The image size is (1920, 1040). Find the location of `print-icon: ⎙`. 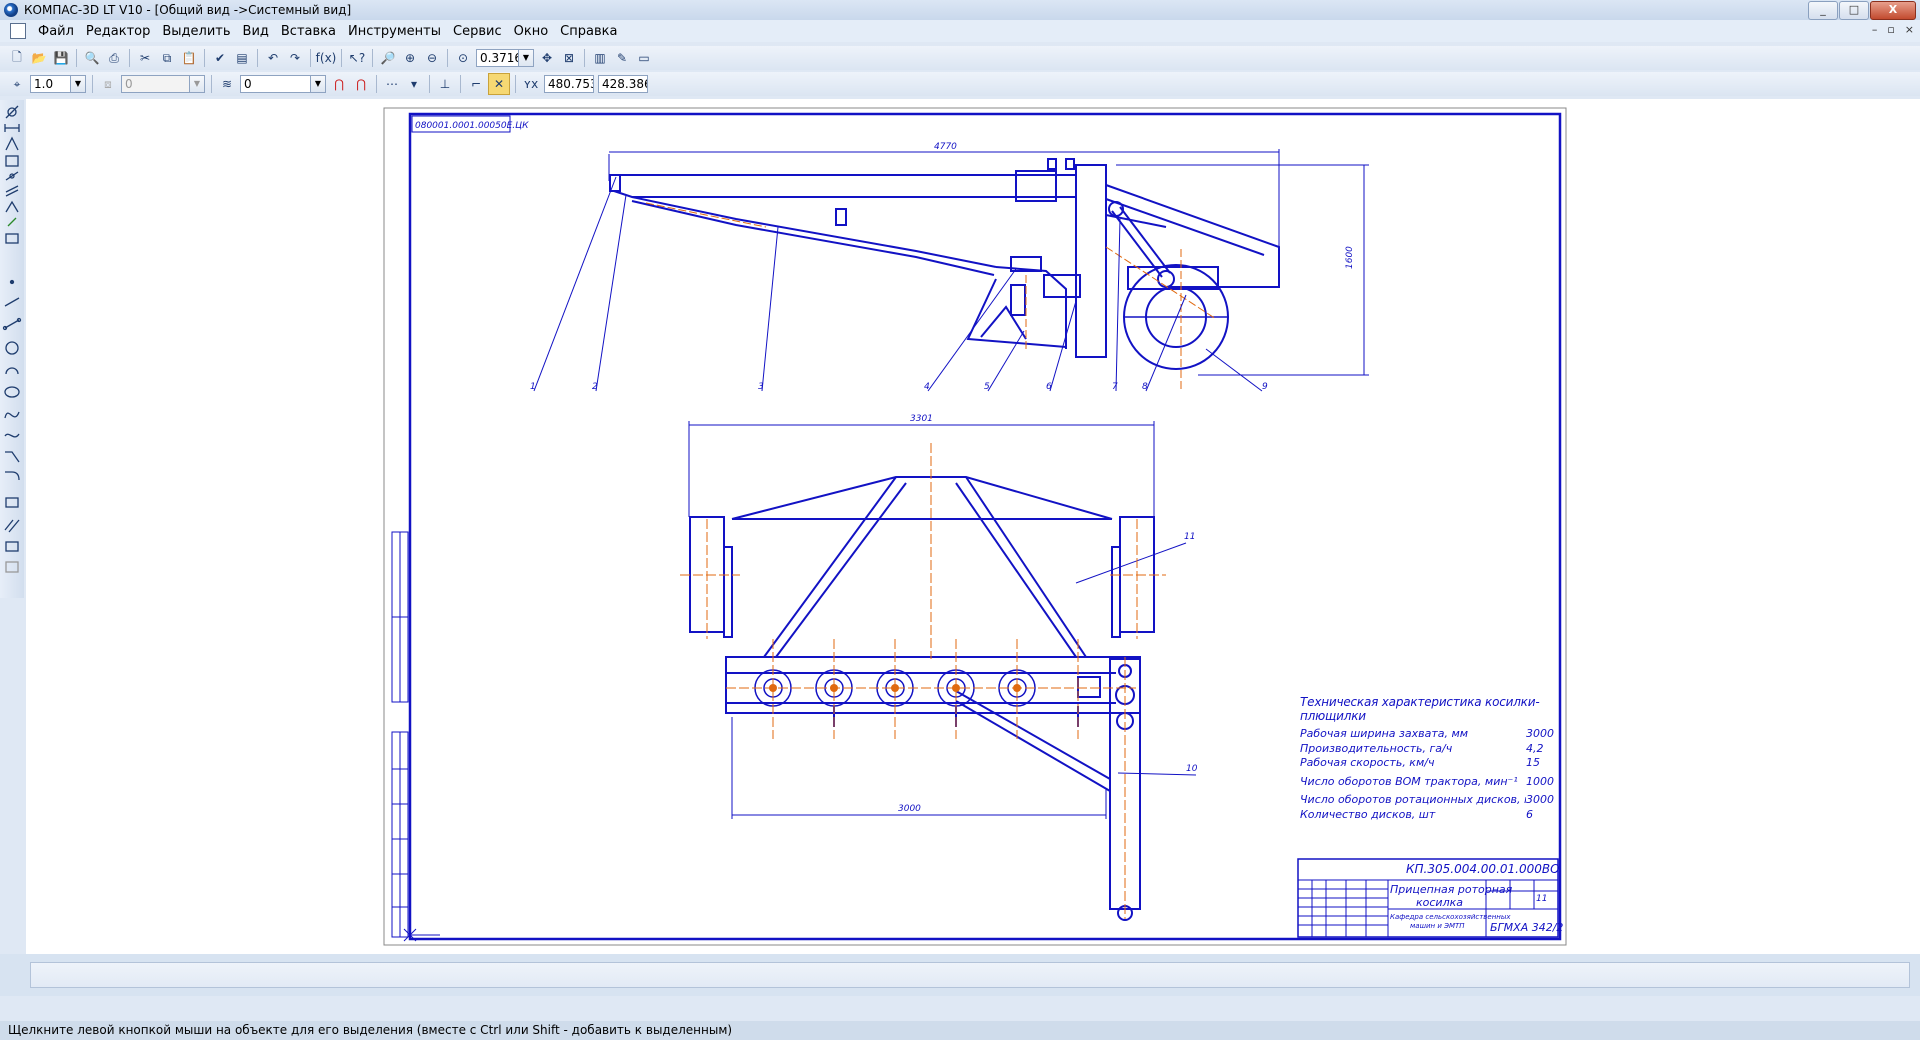

print-icon: ⎙ is located at coordinates (114, 58).